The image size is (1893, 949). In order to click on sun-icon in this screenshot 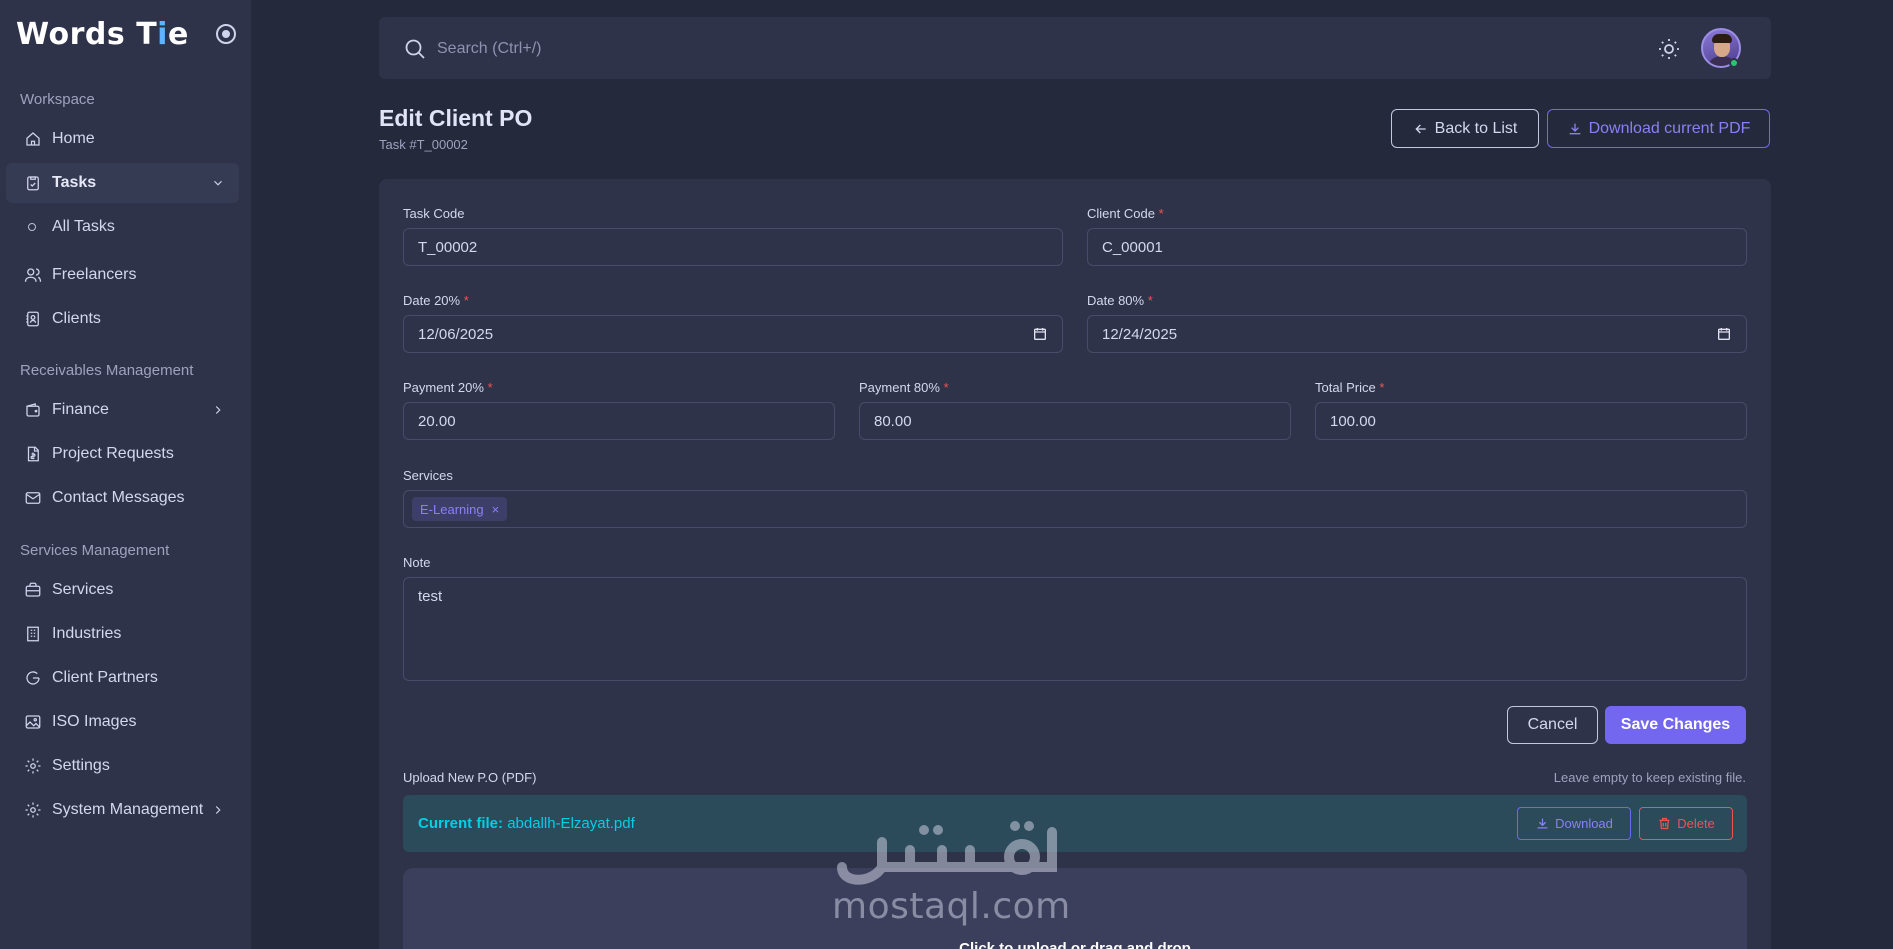, I will do `click(1669, 49)`.